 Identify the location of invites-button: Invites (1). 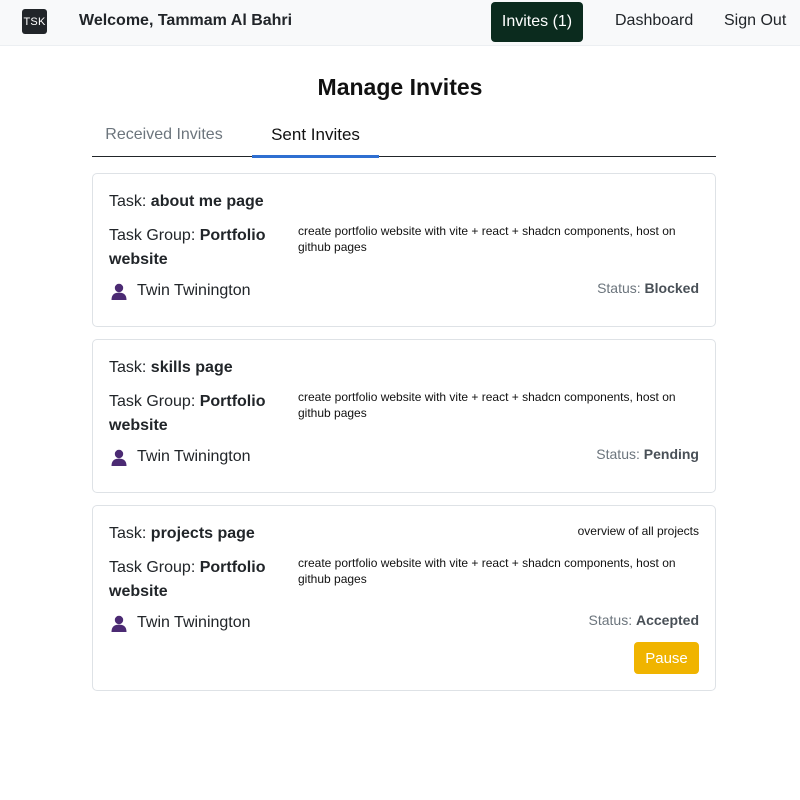
(537, 22).